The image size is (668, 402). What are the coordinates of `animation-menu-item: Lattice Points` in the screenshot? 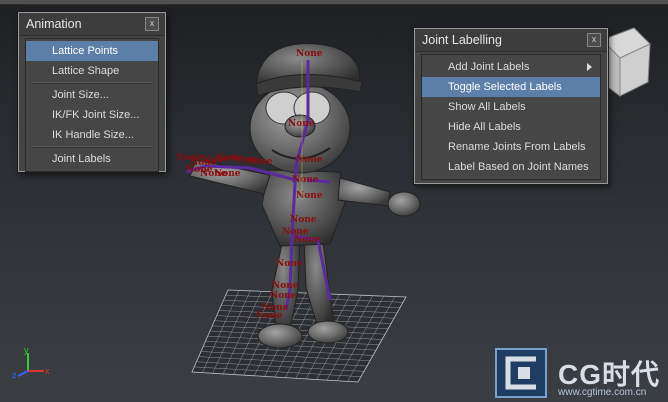 It's located at (92, 51).